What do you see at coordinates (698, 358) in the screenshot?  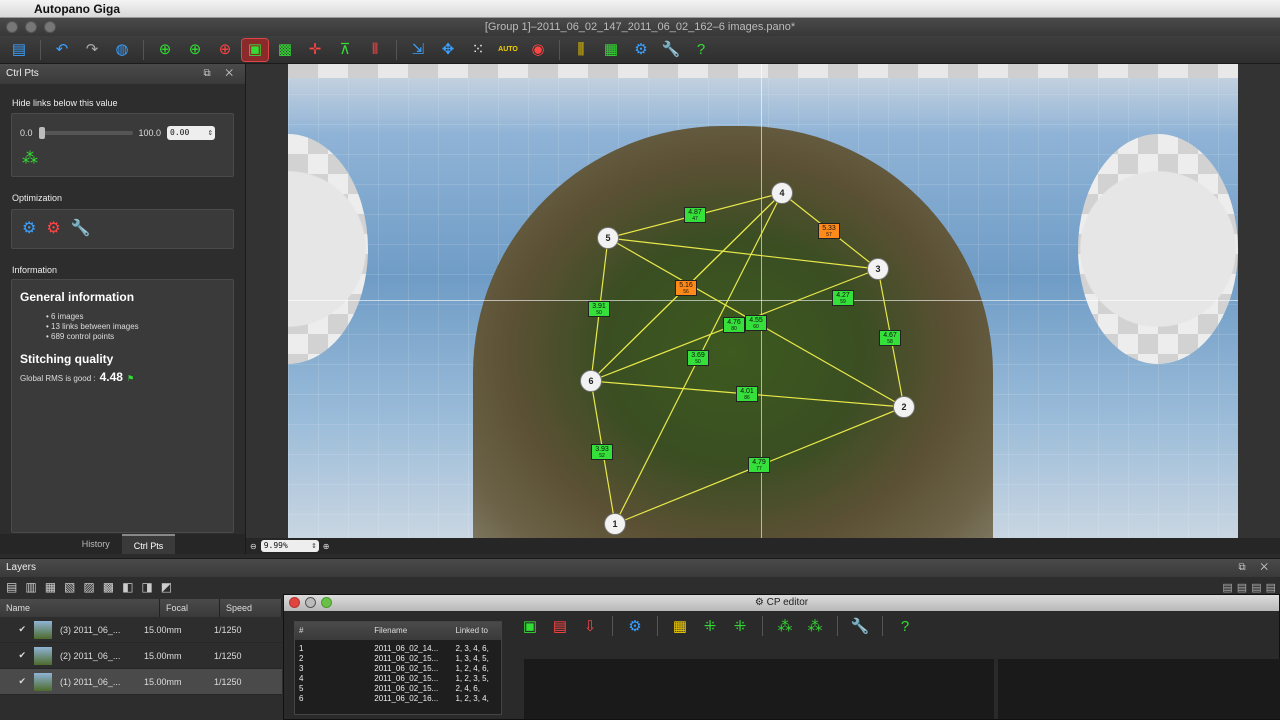 I see `link-quality-label: 3.69 50` at bounding box center [698, 358].